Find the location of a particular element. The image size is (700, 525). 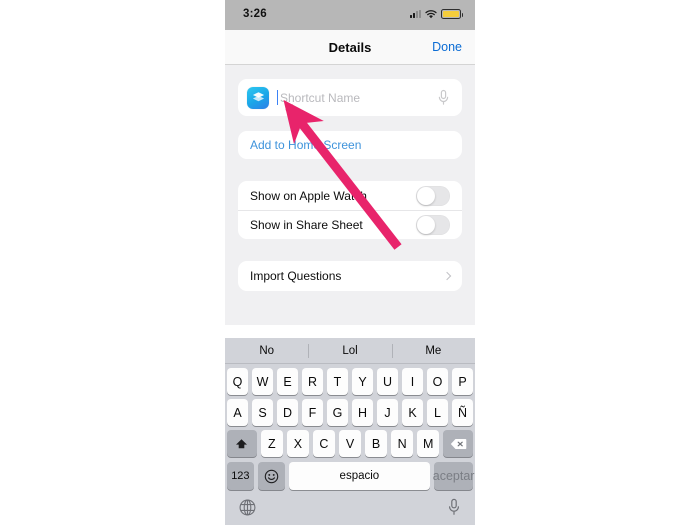

status-bar: 3:26 is located at coordinates (350, 15).